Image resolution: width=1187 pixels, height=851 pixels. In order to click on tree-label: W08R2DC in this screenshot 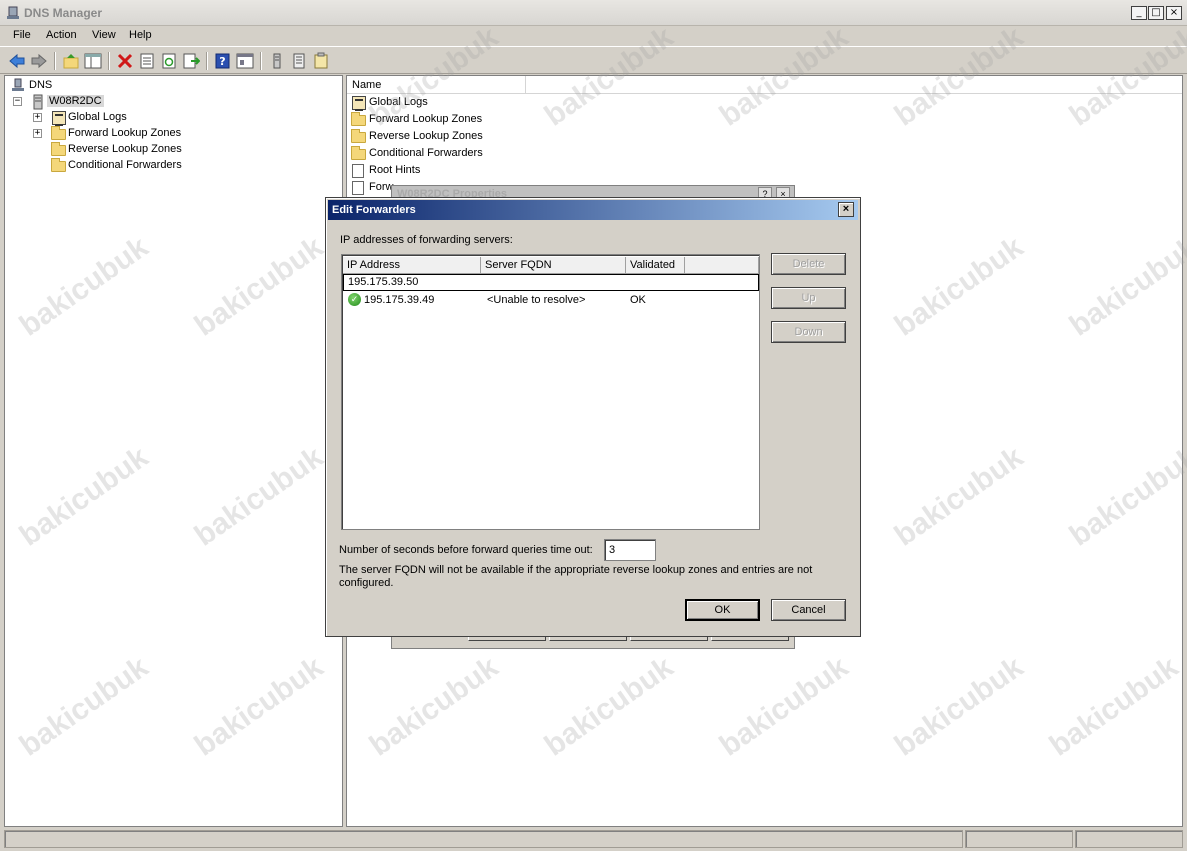, I will do `click(75, 101)`.